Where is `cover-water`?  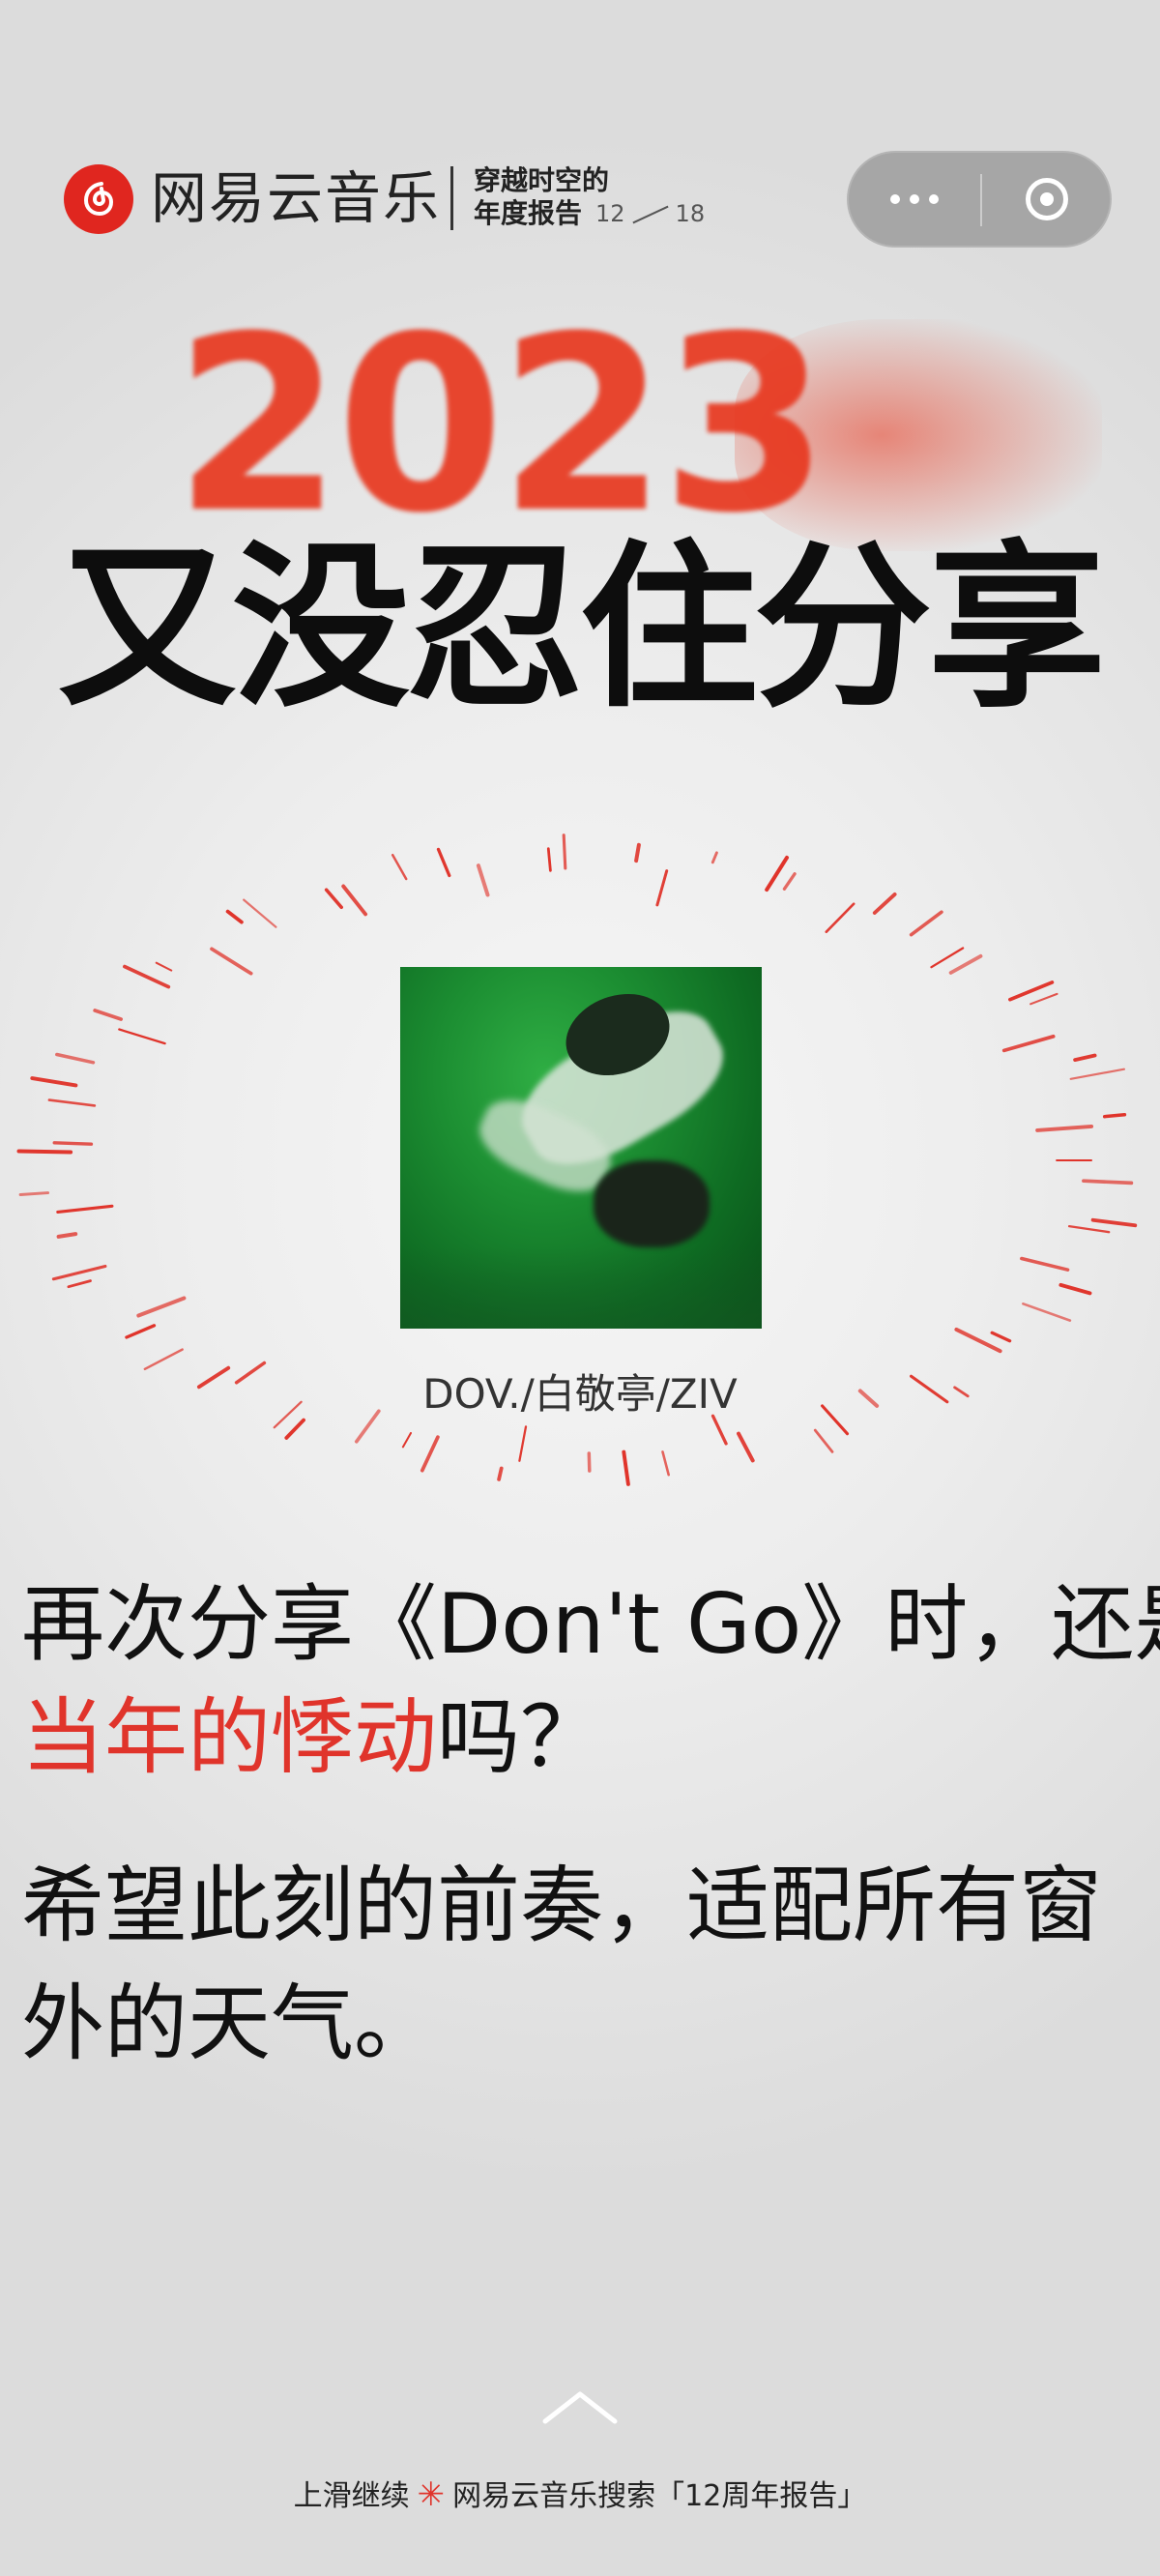 cover-water is located at coordinates (581, 1288).